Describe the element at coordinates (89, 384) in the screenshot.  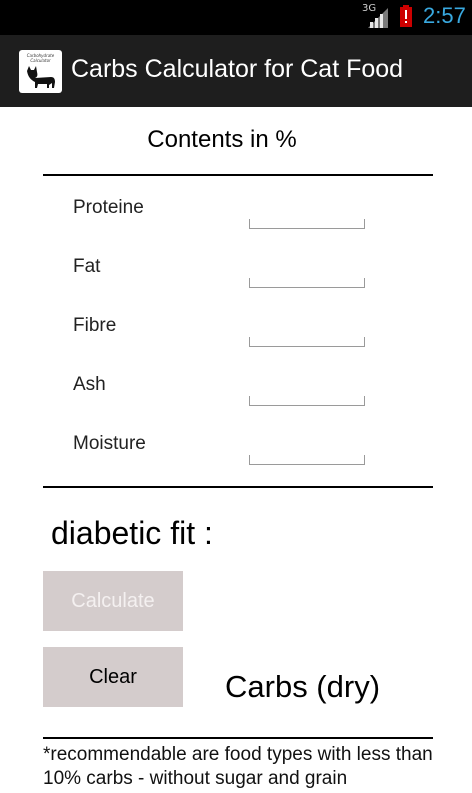
I see `ash-label: Ash` at that location.